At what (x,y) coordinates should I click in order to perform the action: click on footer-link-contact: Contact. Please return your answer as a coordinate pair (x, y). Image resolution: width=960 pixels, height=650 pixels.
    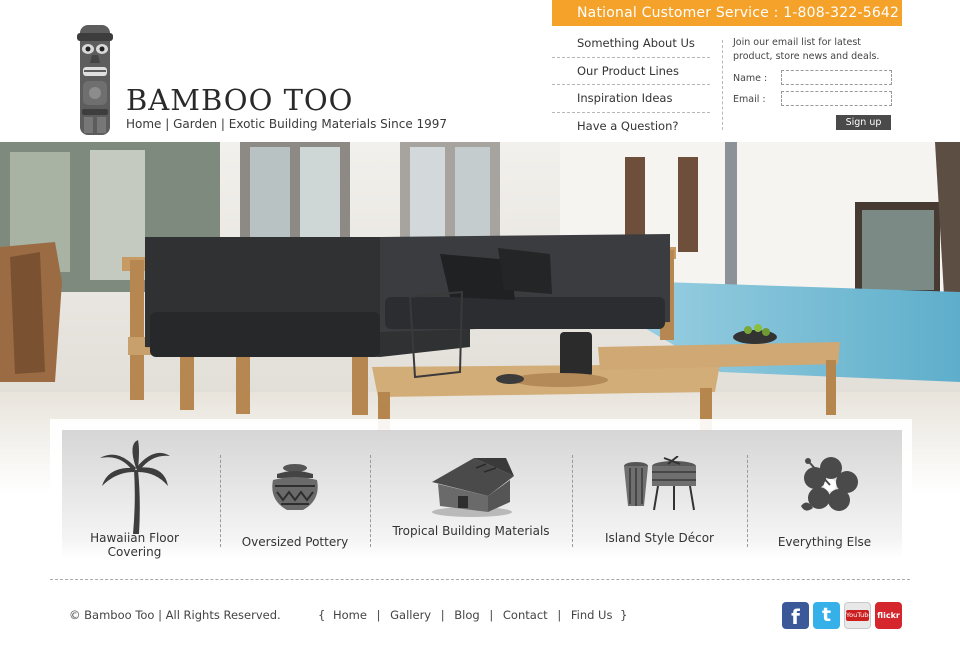
    Looking at the image, I should click on (525, 615).